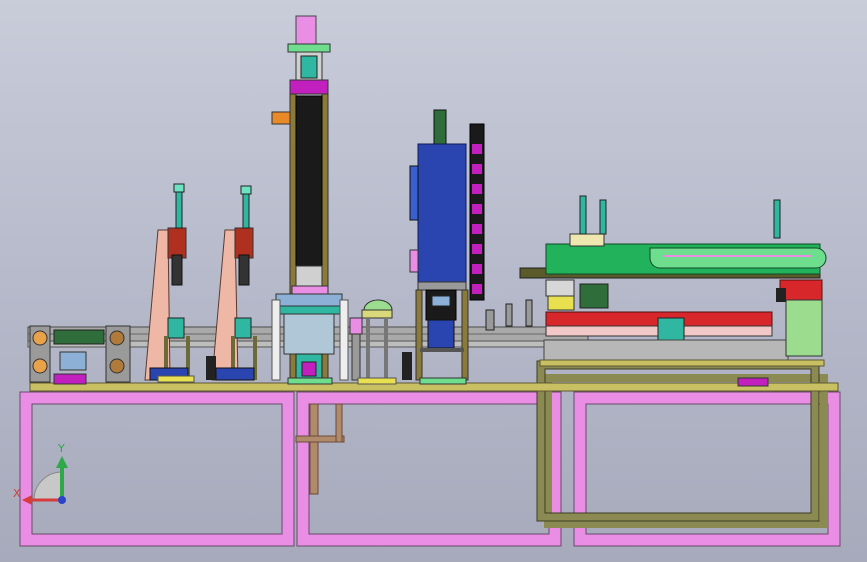 This screenshot has width=867, height=562. What do you see at coordinates (157, 469) in the screenshot?
I see `base-frame-left` at bounding box center [157, 469].